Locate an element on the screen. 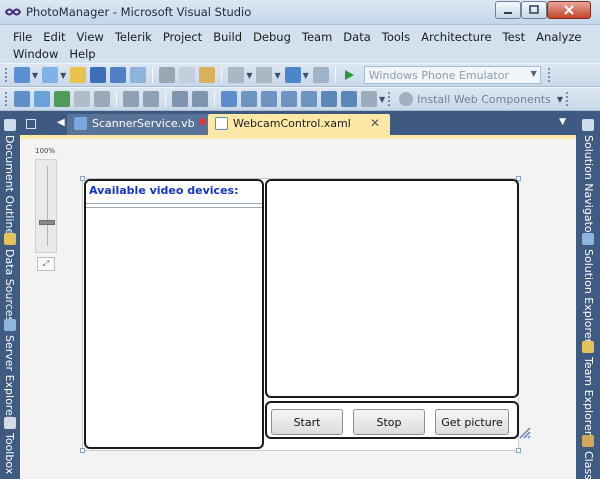 This screenshot has height=479, width=600. menu-project: Project is located at coordinates (183, 37).